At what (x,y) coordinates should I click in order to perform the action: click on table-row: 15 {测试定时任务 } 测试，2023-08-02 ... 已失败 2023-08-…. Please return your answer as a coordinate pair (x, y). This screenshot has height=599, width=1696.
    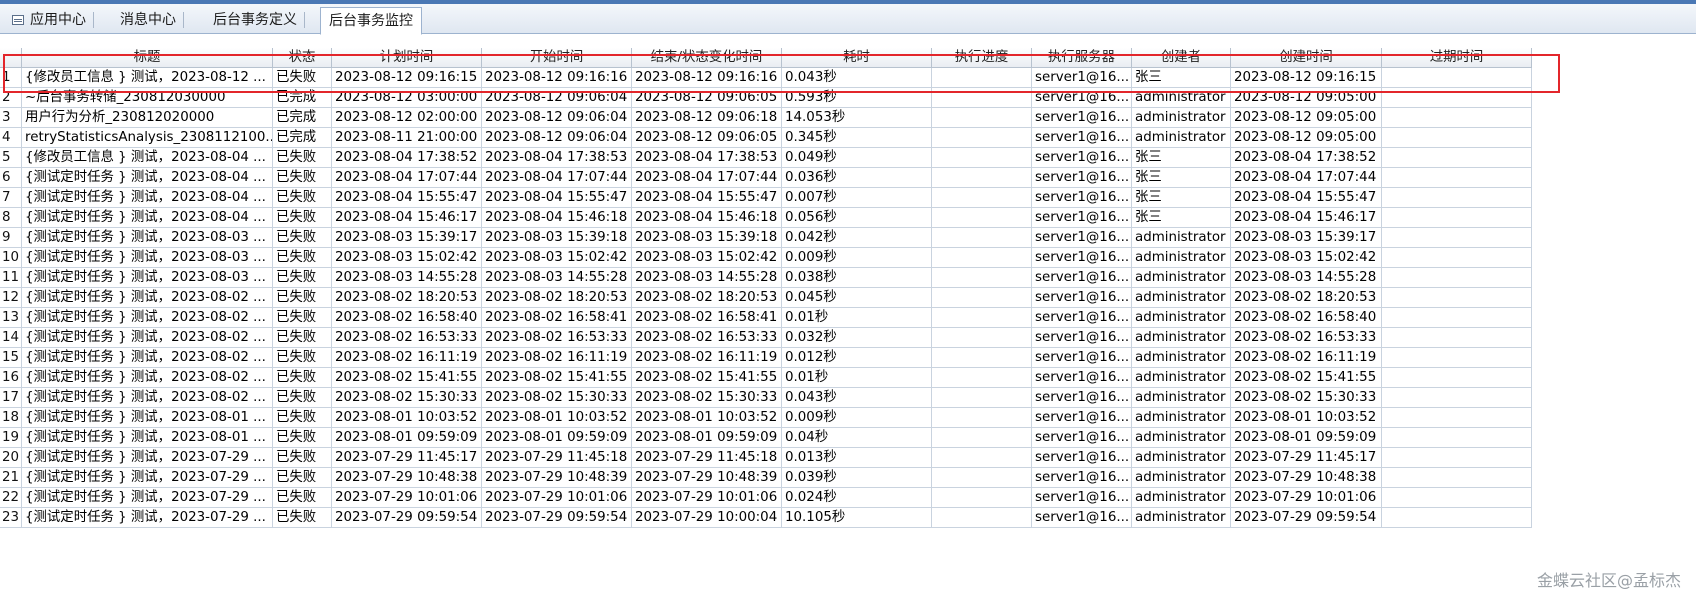
    Looking at the image, I should click on (766, 358).